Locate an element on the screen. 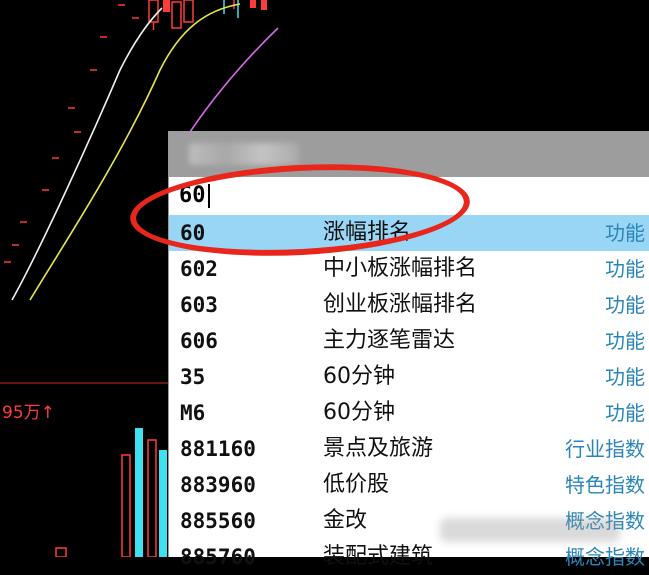 The image size is (649, 575). result-row: 602 中小板涨幅排名 功能 is located at coordinates (409, 269).